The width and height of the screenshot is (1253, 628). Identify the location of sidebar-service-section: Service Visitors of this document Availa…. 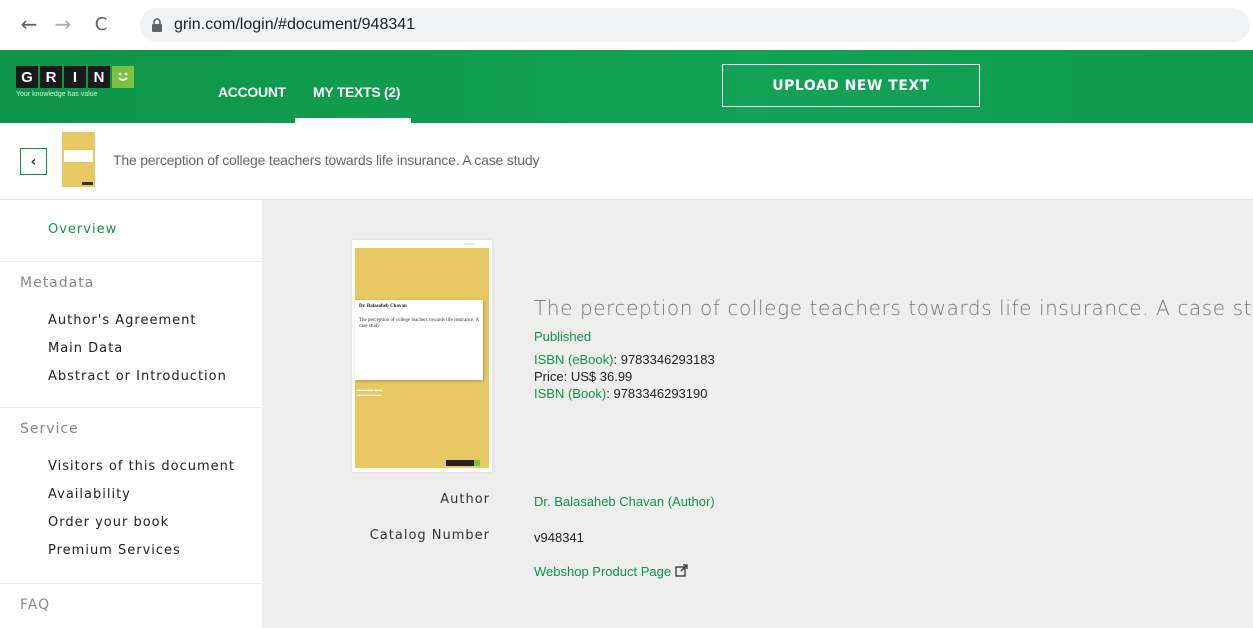
(131, 496).